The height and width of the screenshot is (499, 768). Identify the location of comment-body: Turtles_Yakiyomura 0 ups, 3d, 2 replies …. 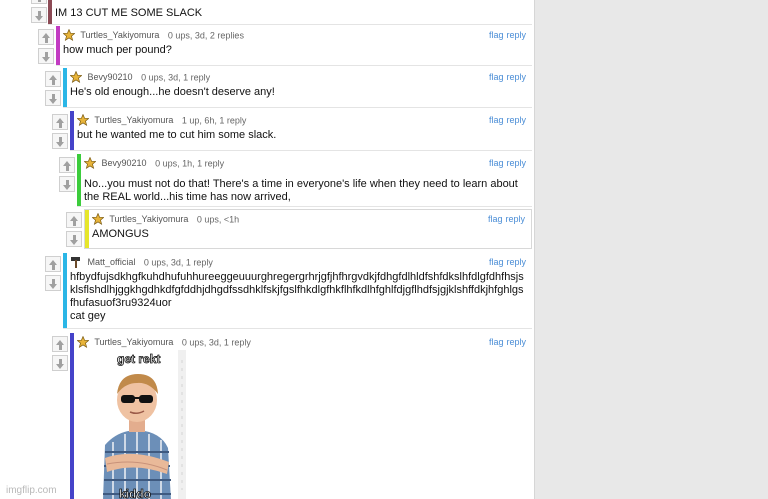
(294, 46).